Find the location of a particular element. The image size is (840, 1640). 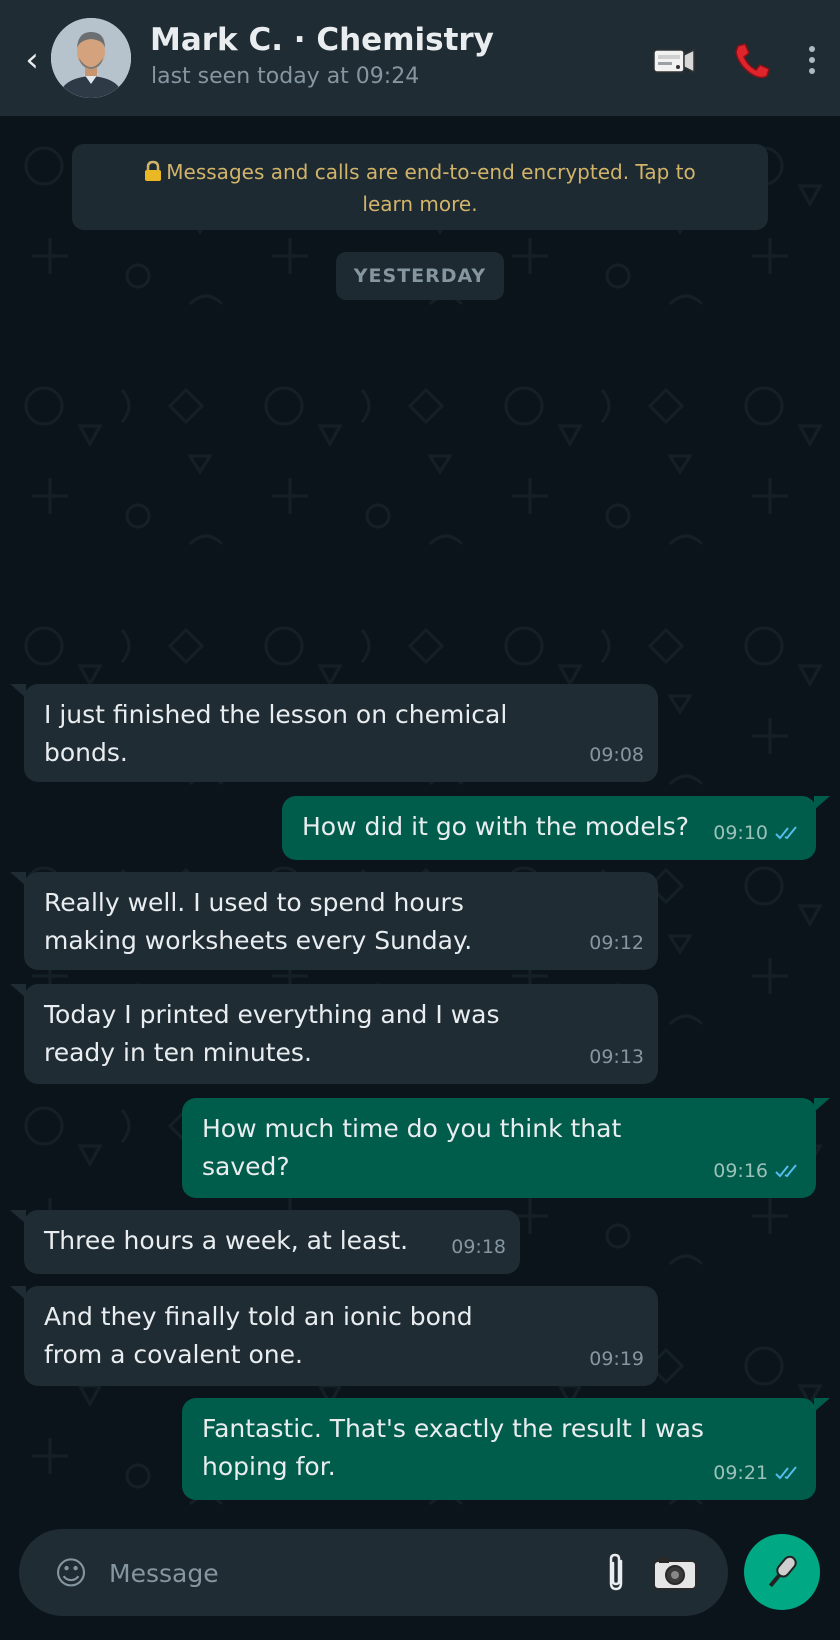

emoji-icon: ☺ is located at coordinates (71, 1573).